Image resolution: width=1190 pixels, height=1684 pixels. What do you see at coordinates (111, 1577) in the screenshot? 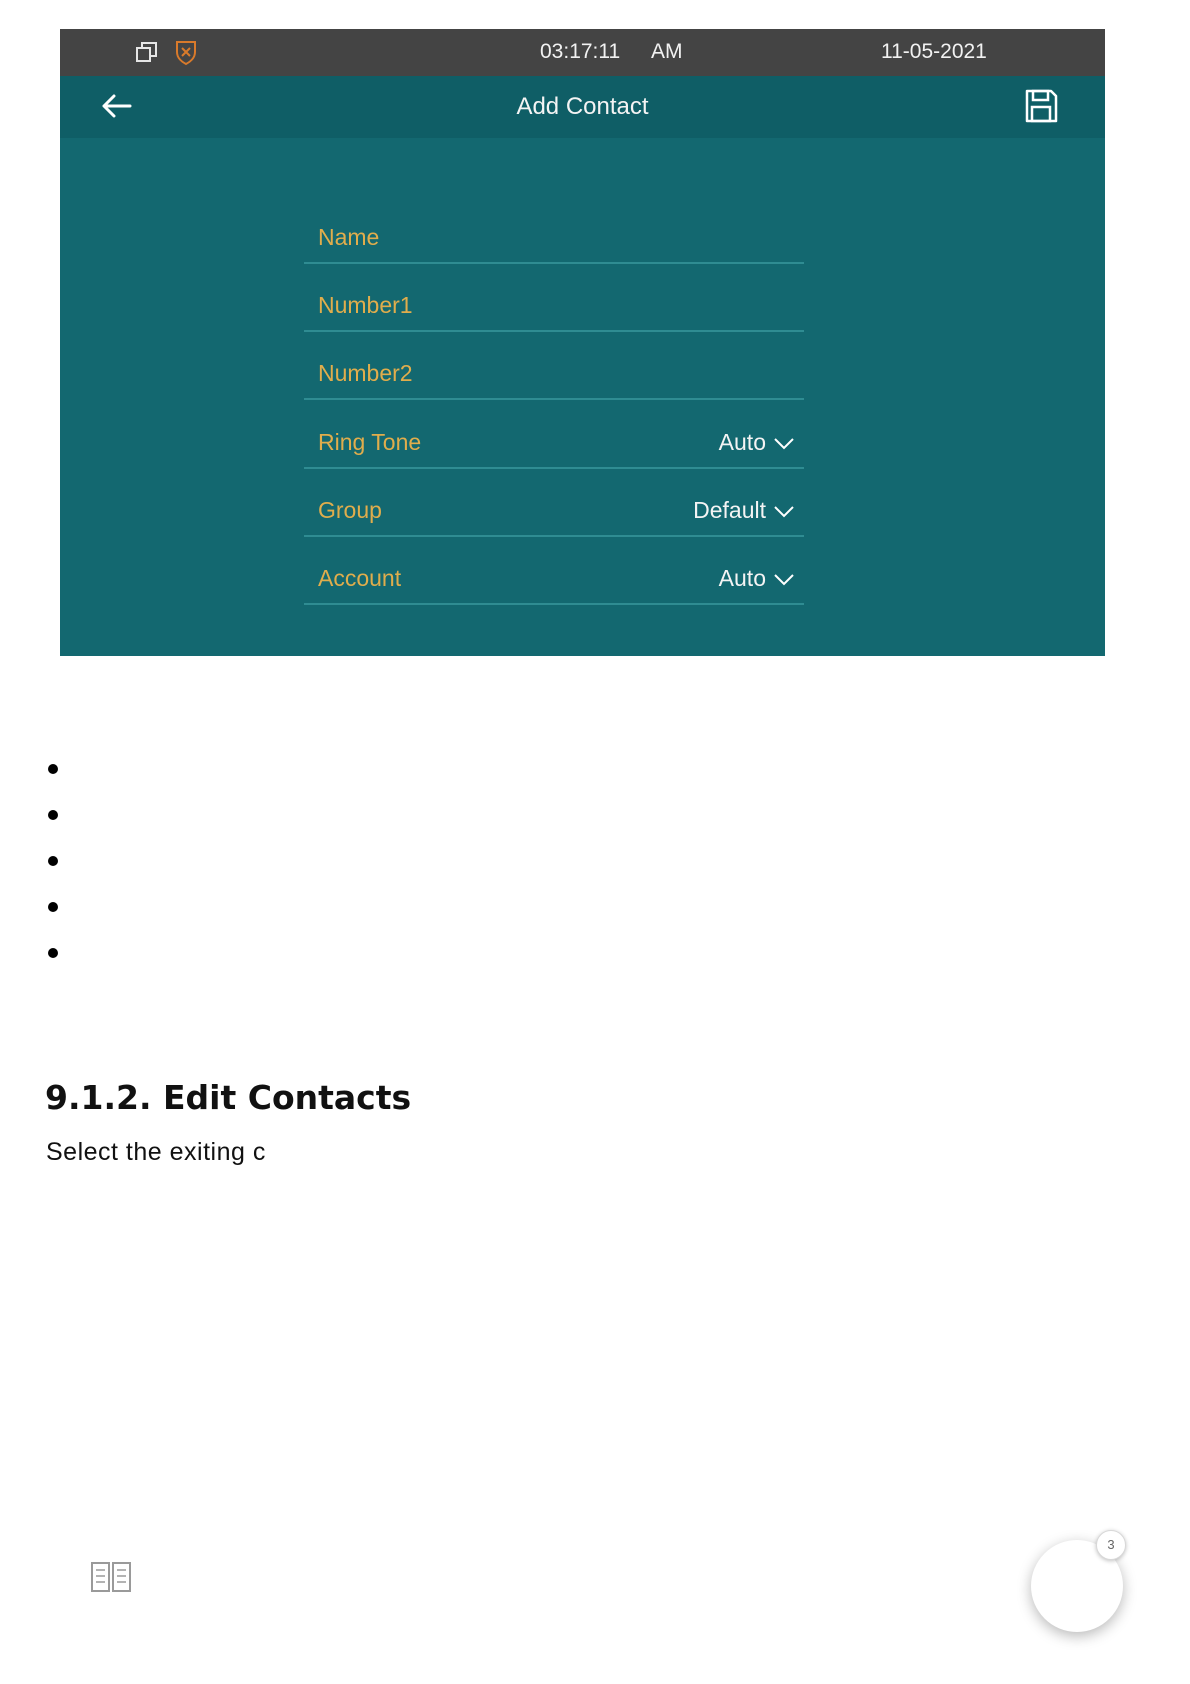
I see `book-icon` at bounding box center [111, 1577].